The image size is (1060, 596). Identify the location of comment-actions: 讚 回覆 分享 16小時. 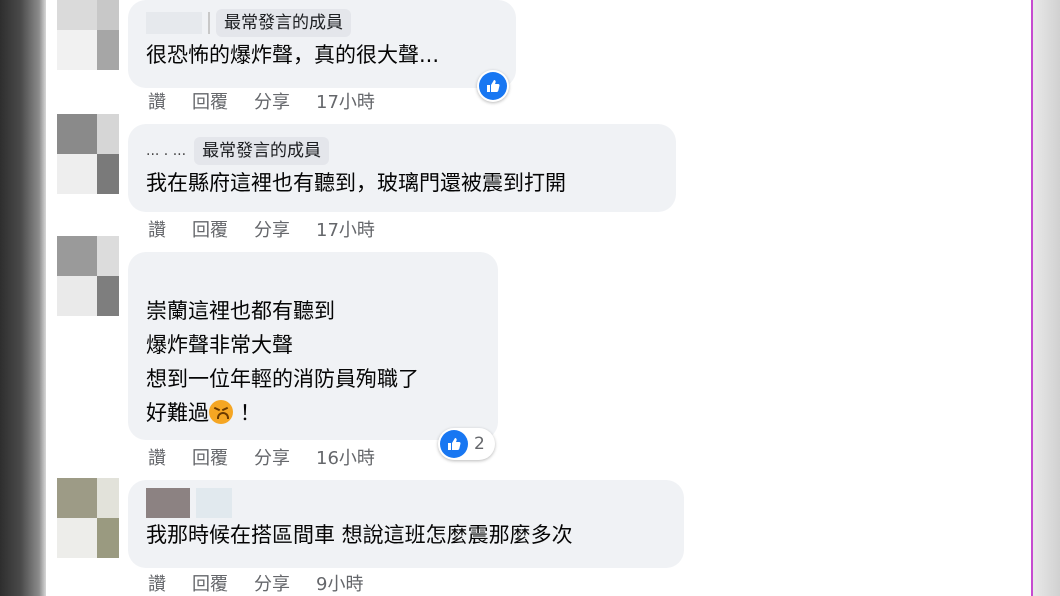
(261, 459).